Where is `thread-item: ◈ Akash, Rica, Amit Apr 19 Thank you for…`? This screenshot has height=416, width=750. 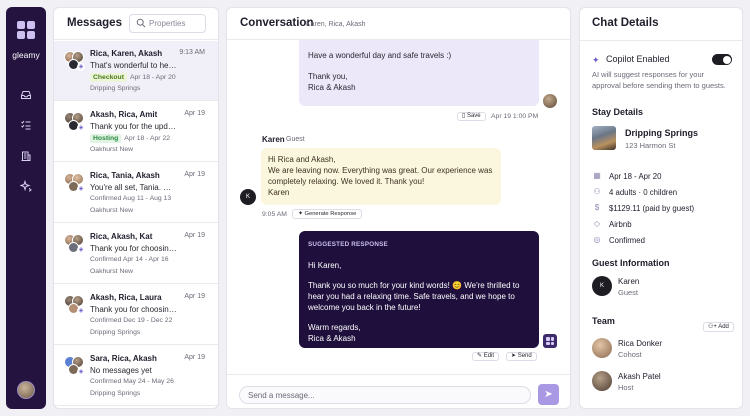 thread-item: ◈ Akash, Rica, Amit Apr 19 Thank you for… is located at coordinates (136, 132).